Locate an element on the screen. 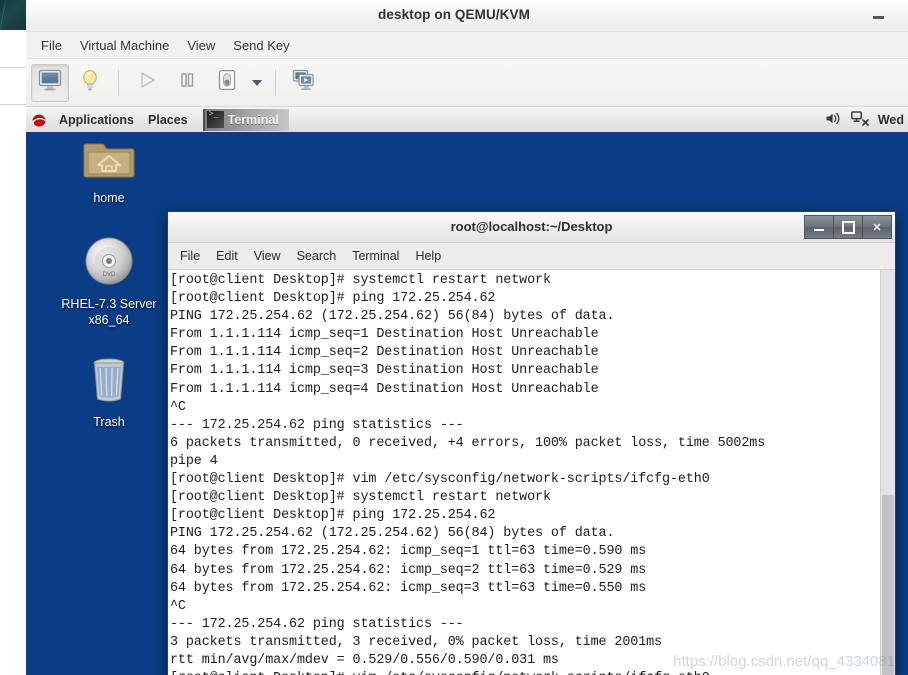 Image resolution: width=908 pixels, height=675 pixels. shutdown-dropdown-arrow is located at coordinates (257, 83).